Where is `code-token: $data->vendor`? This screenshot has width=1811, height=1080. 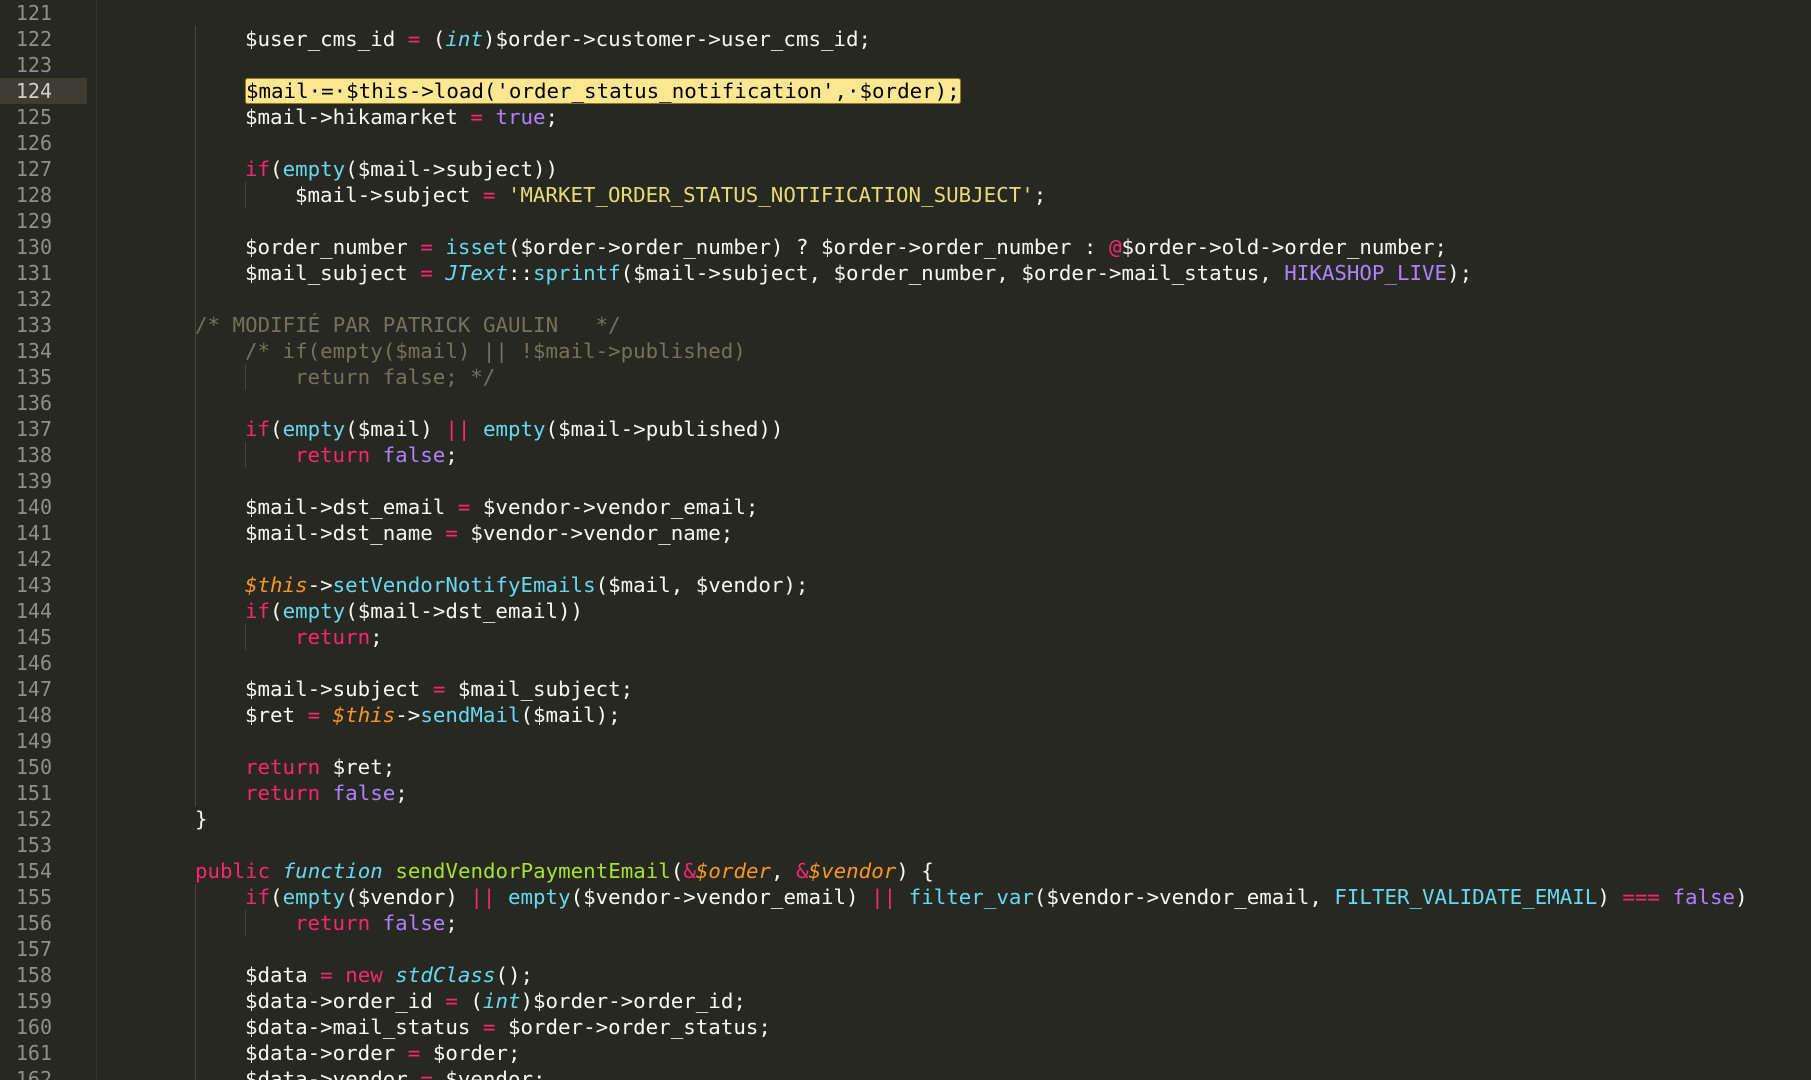 code-token: $data->vendor is located at coordinates (333, 1073).